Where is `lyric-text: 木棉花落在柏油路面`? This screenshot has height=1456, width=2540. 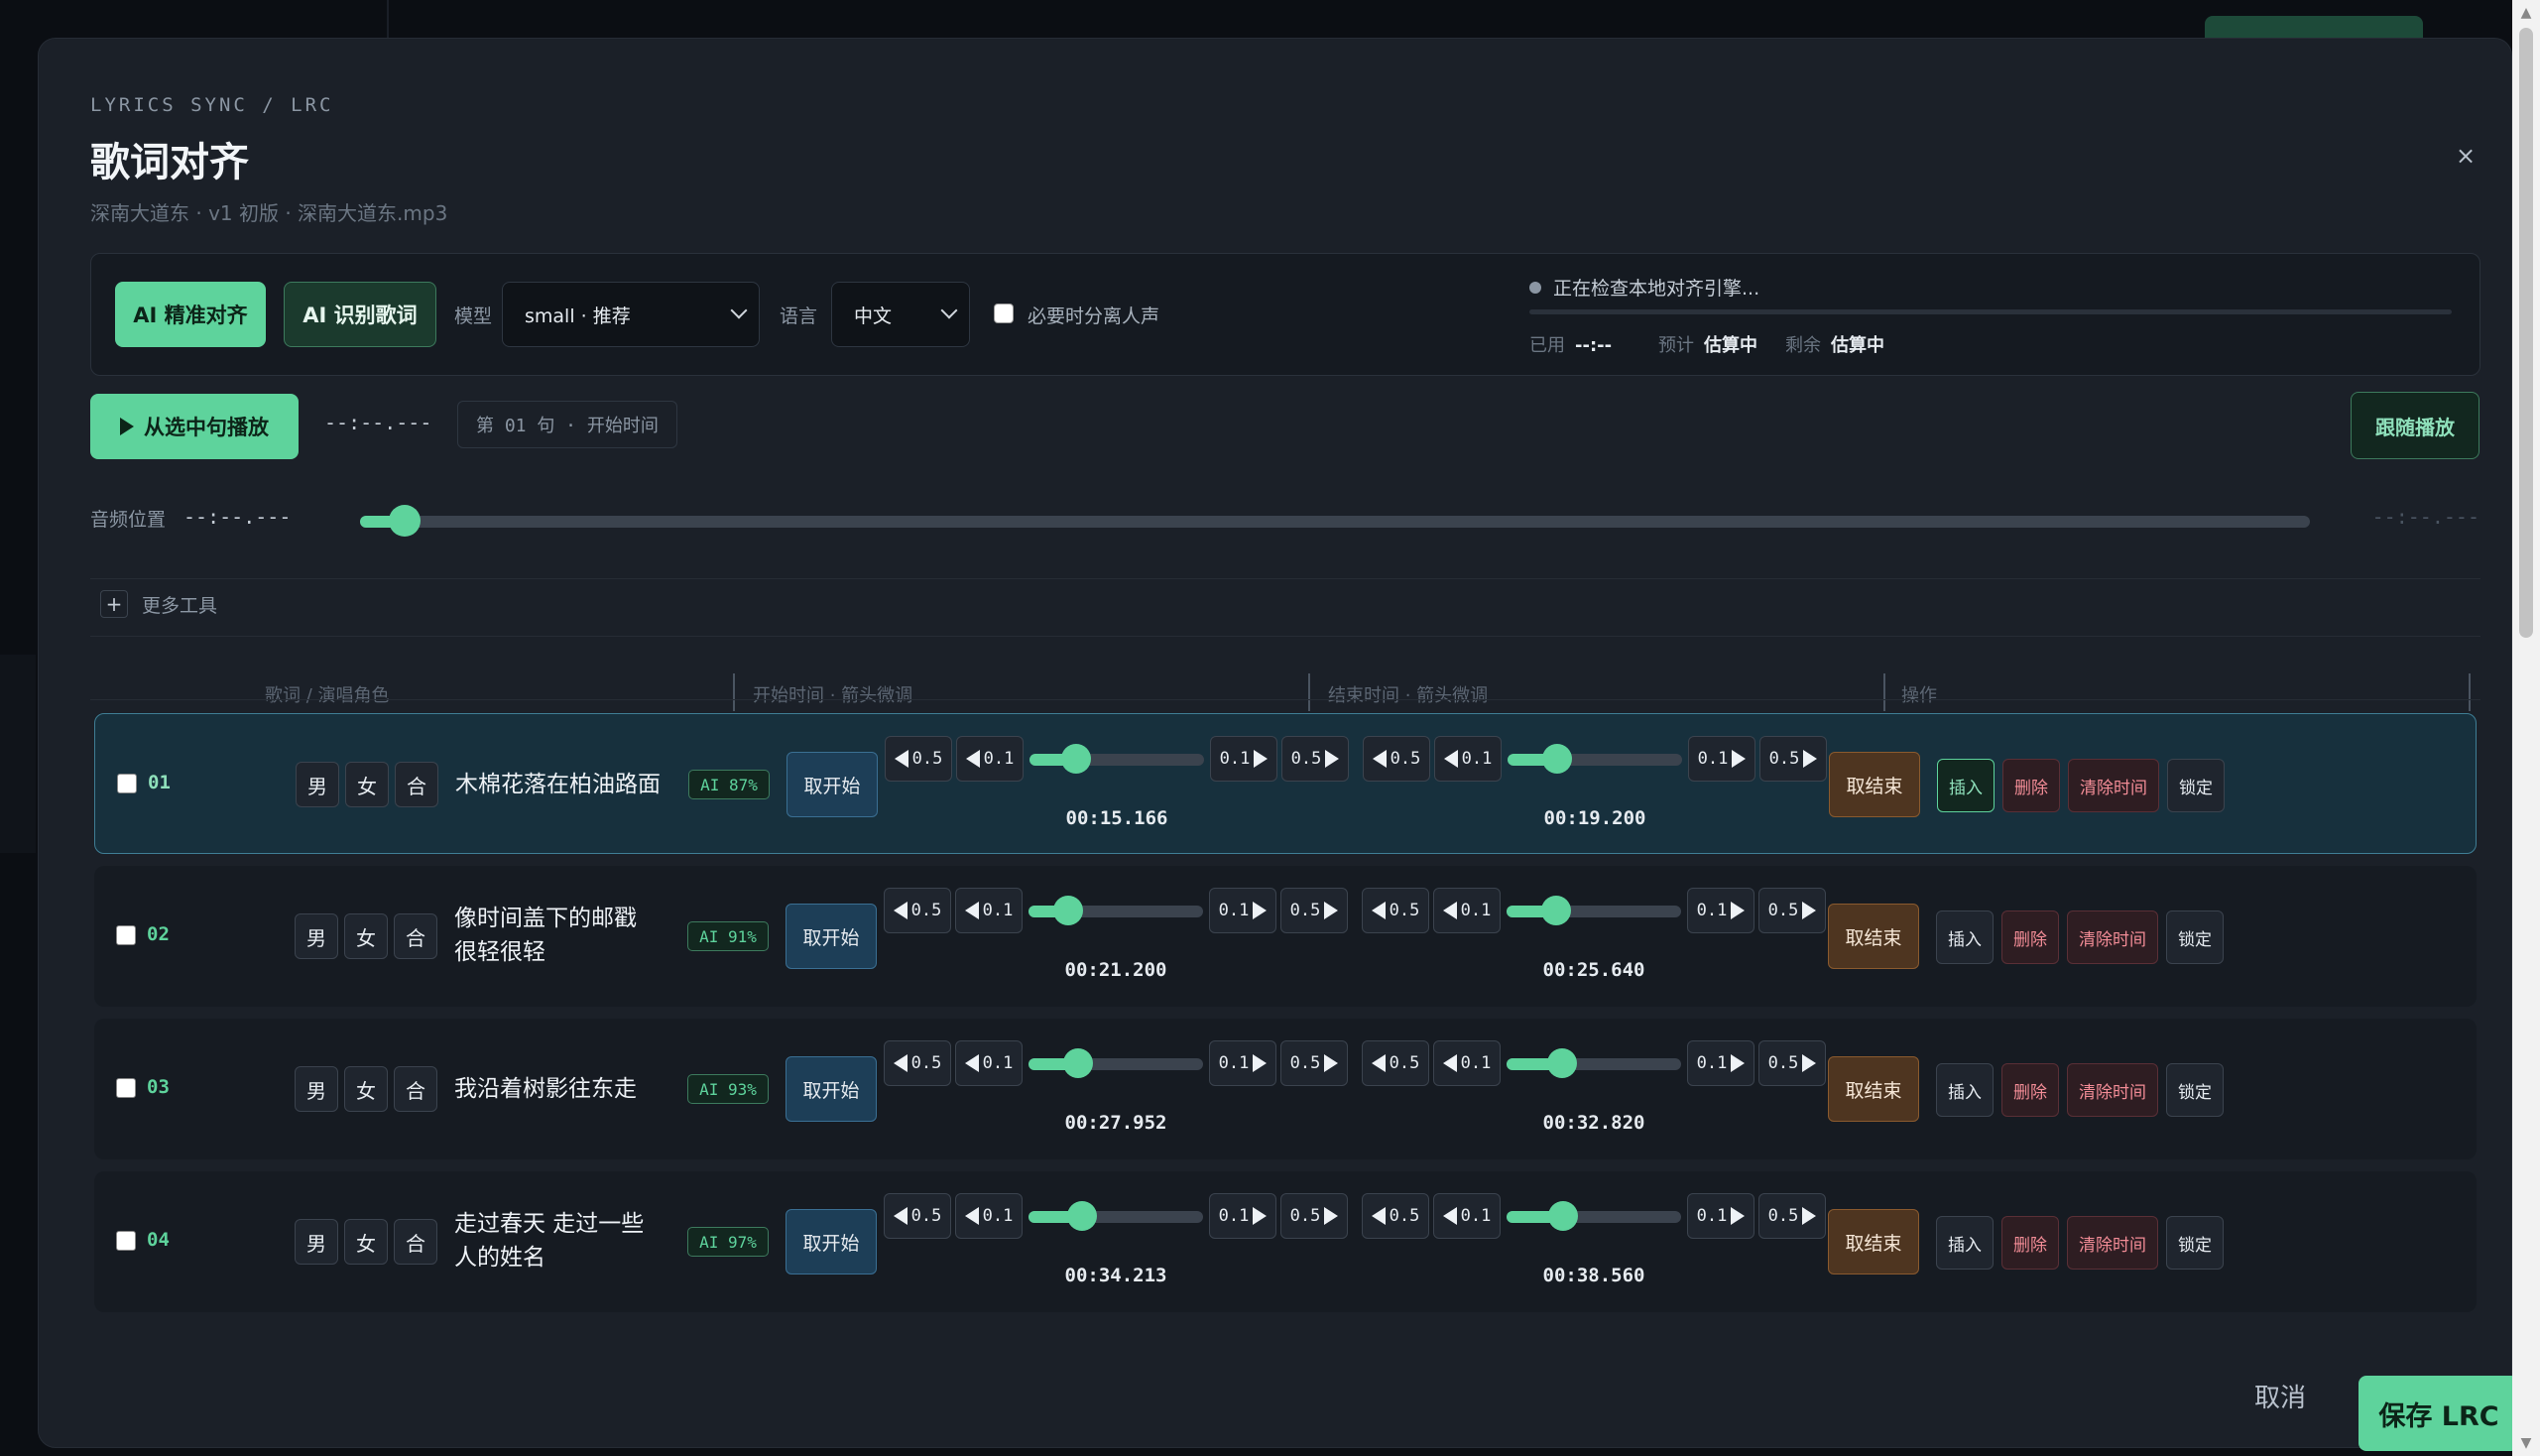 lyric-text: 木棉花落在柏油路面 is located at coordinates (561, 784).